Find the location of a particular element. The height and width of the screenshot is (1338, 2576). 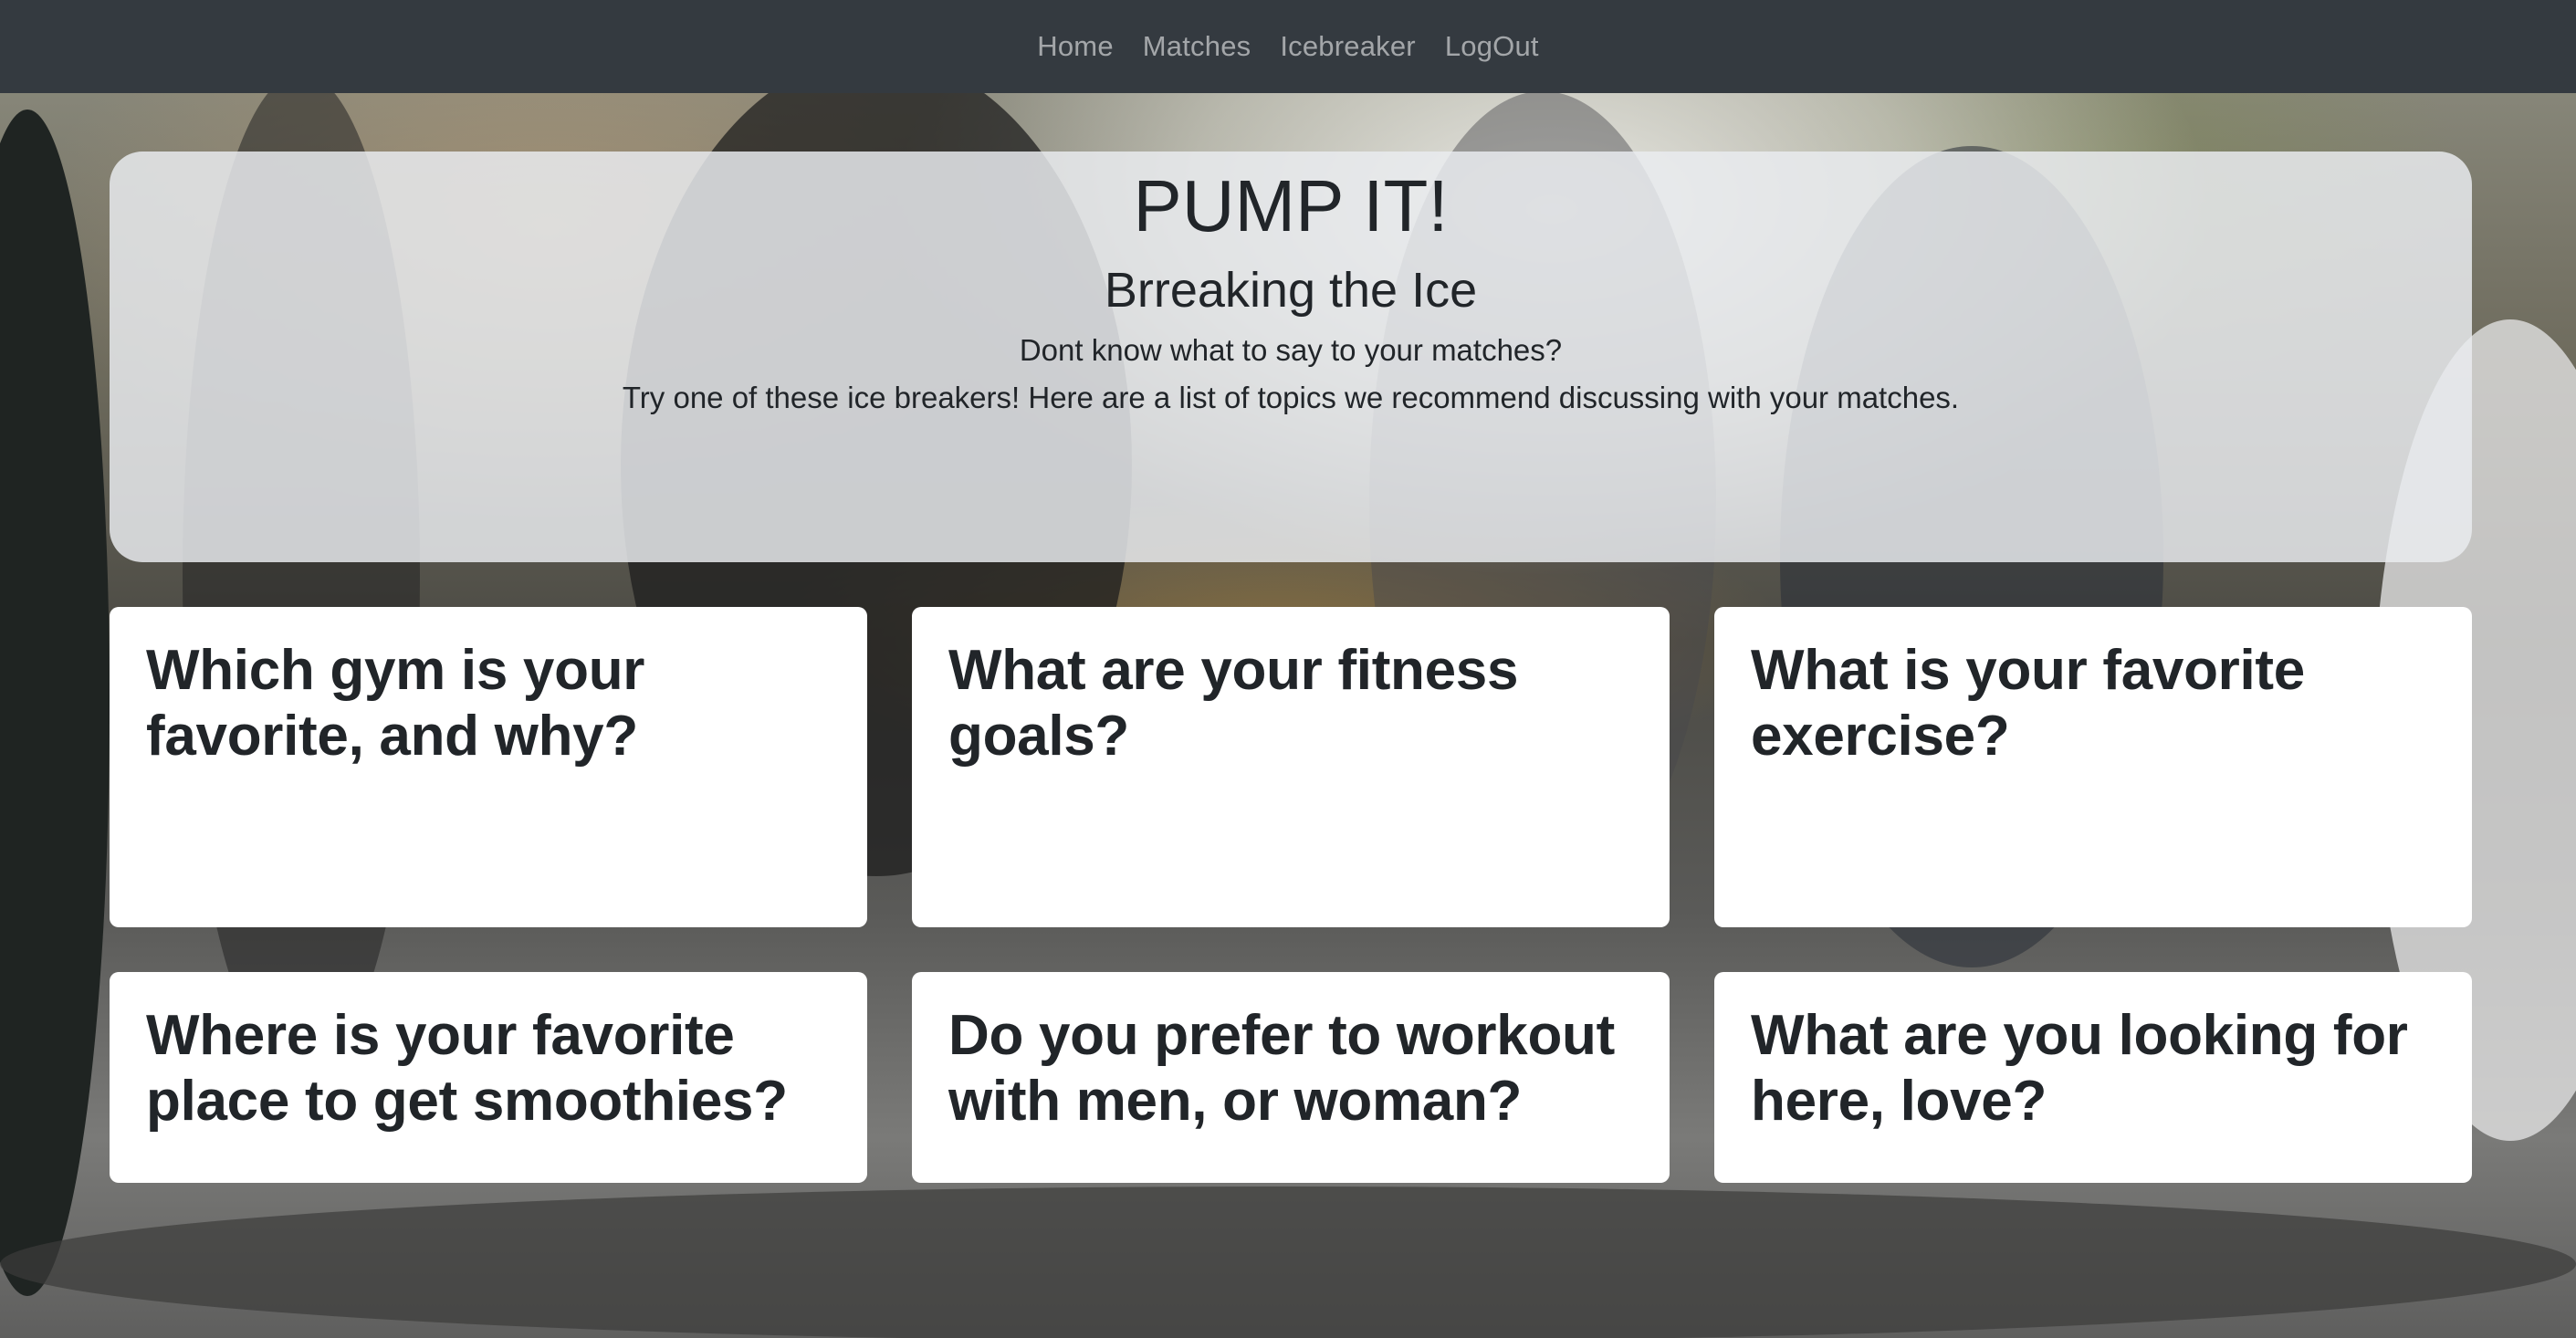

nav-matches-link: Matches is located at coordinates (1197, 46).